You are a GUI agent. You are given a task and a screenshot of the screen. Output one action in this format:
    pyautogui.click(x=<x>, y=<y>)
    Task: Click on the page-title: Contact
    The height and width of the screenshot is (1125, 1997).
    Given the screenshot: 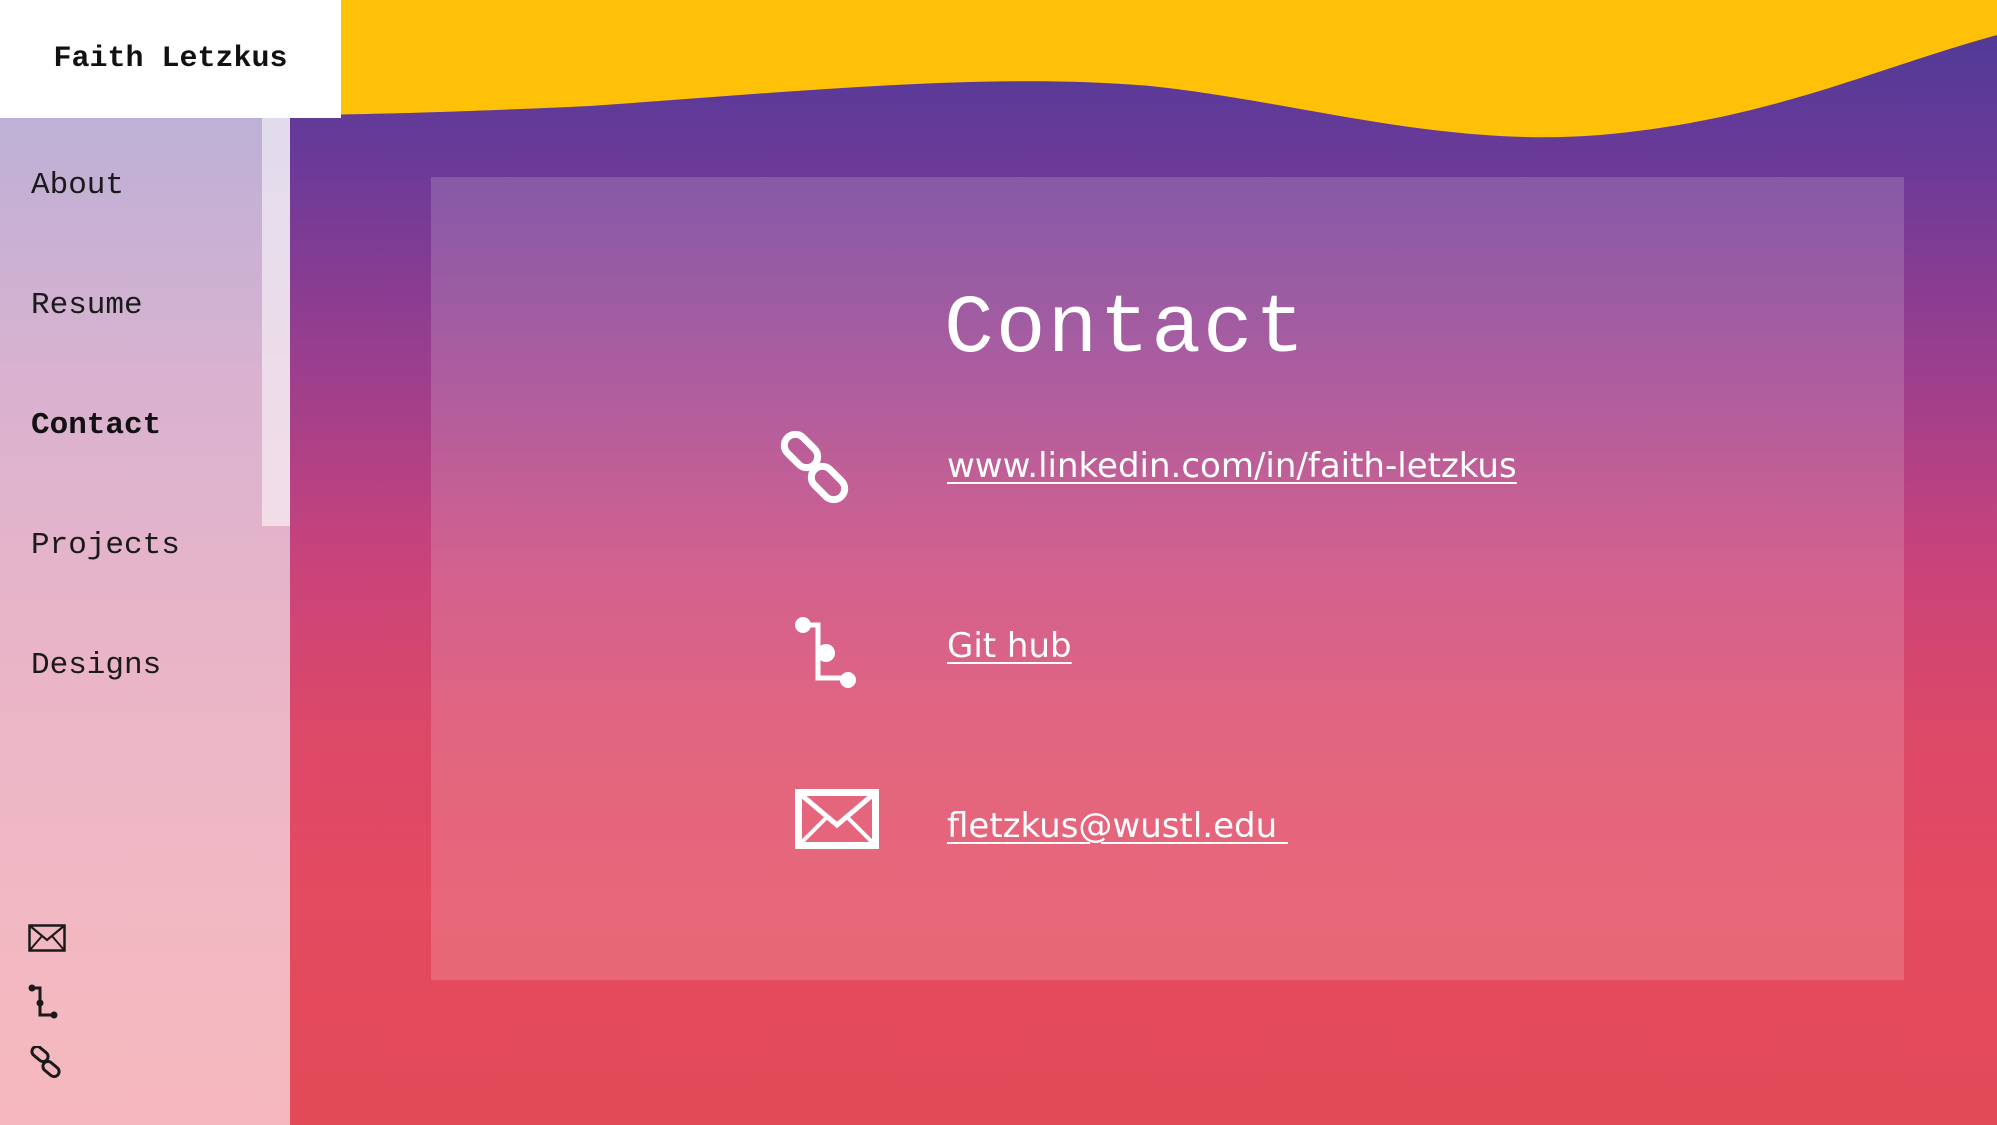 What is the action you would take?
    pyautogui.click(x=1125, y=329)
    